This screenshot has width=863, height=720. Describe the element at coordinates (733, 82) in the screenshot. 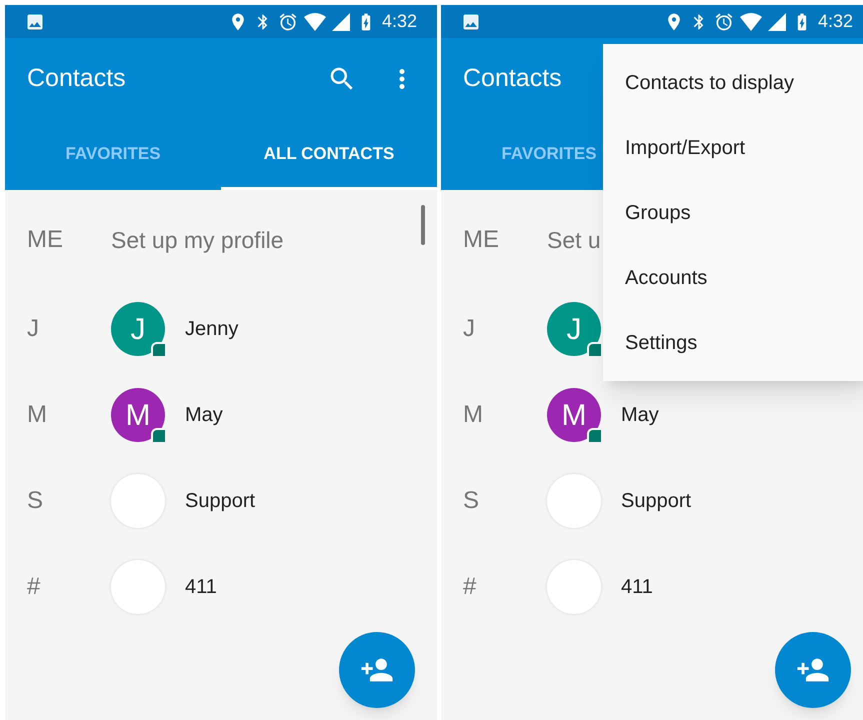

I see `menu-item: Contacts to display` at that location.